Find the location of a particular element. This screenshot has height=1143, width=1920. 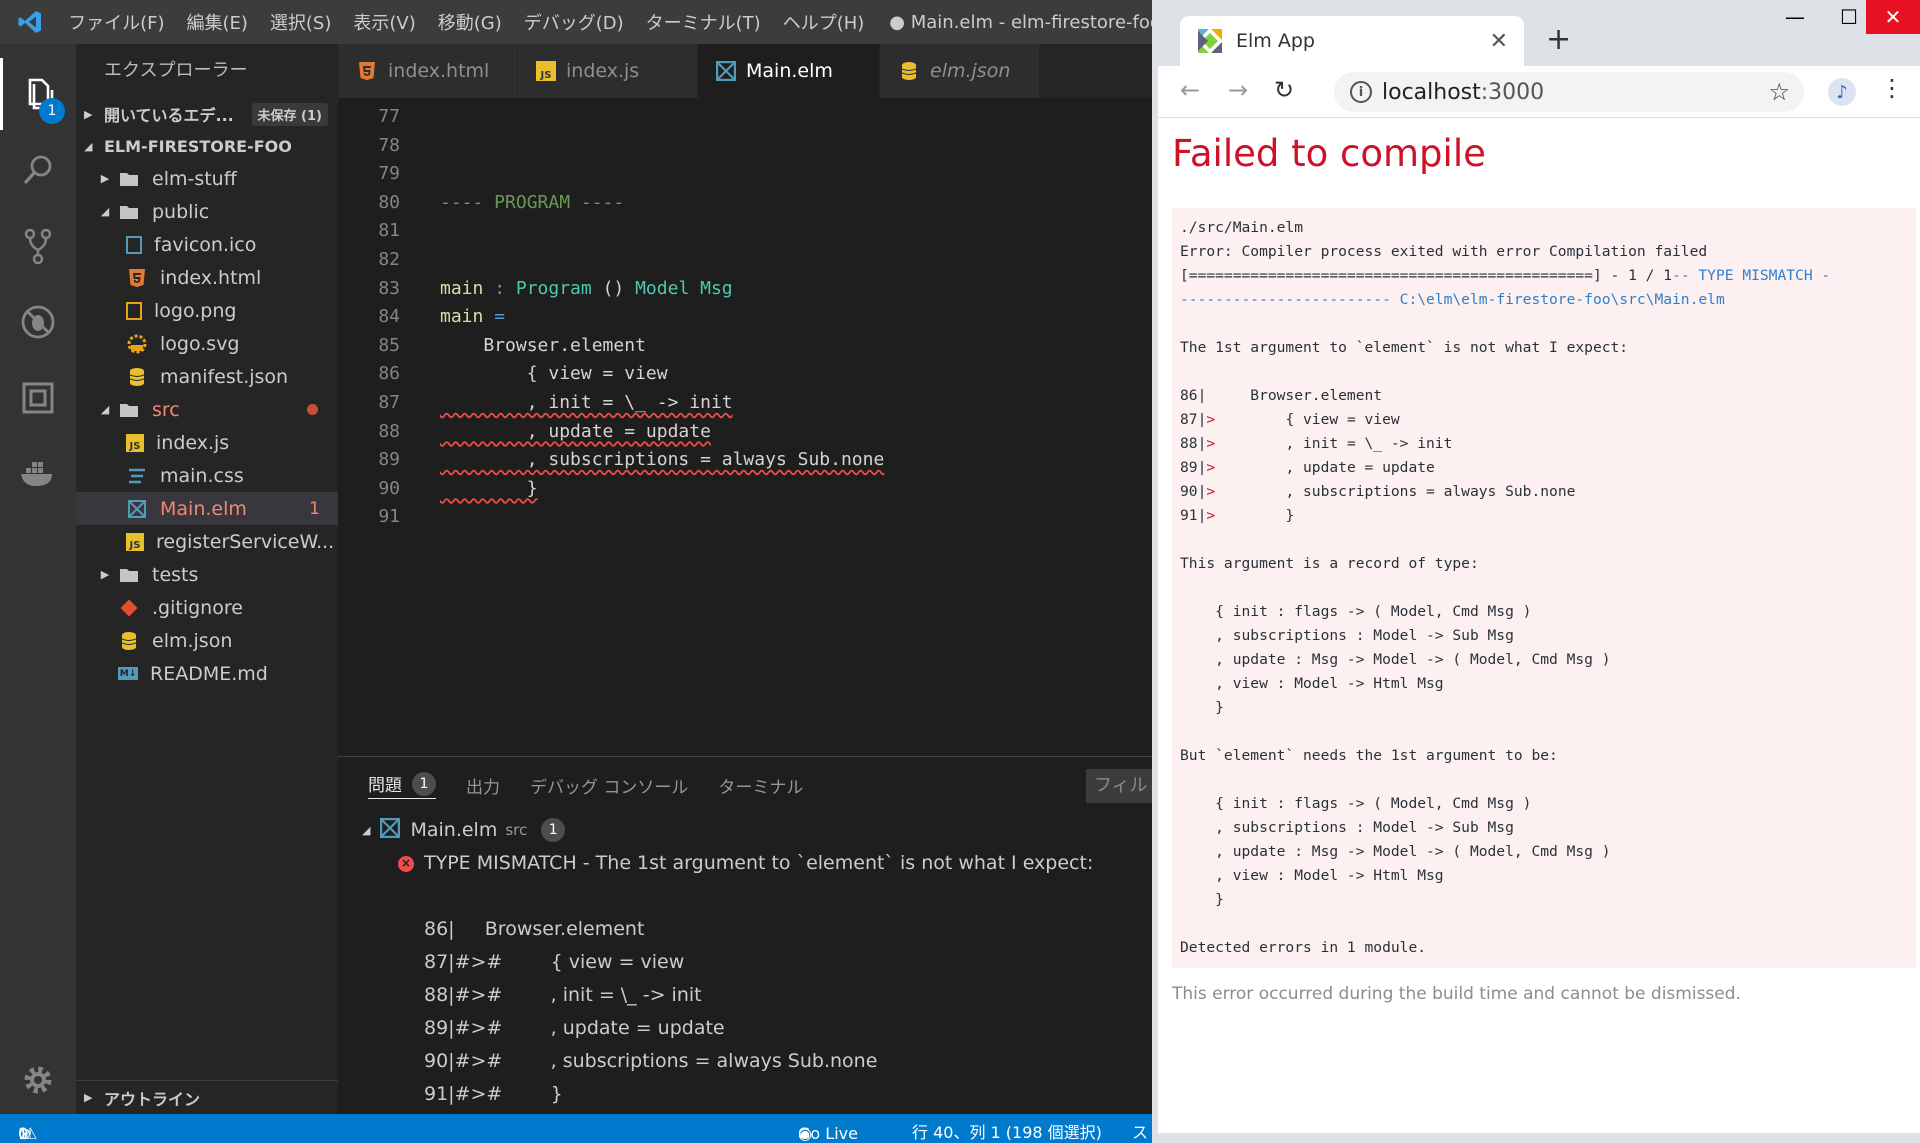

tree-file-elm-json: elm.json is located at coordinates (207, 640).